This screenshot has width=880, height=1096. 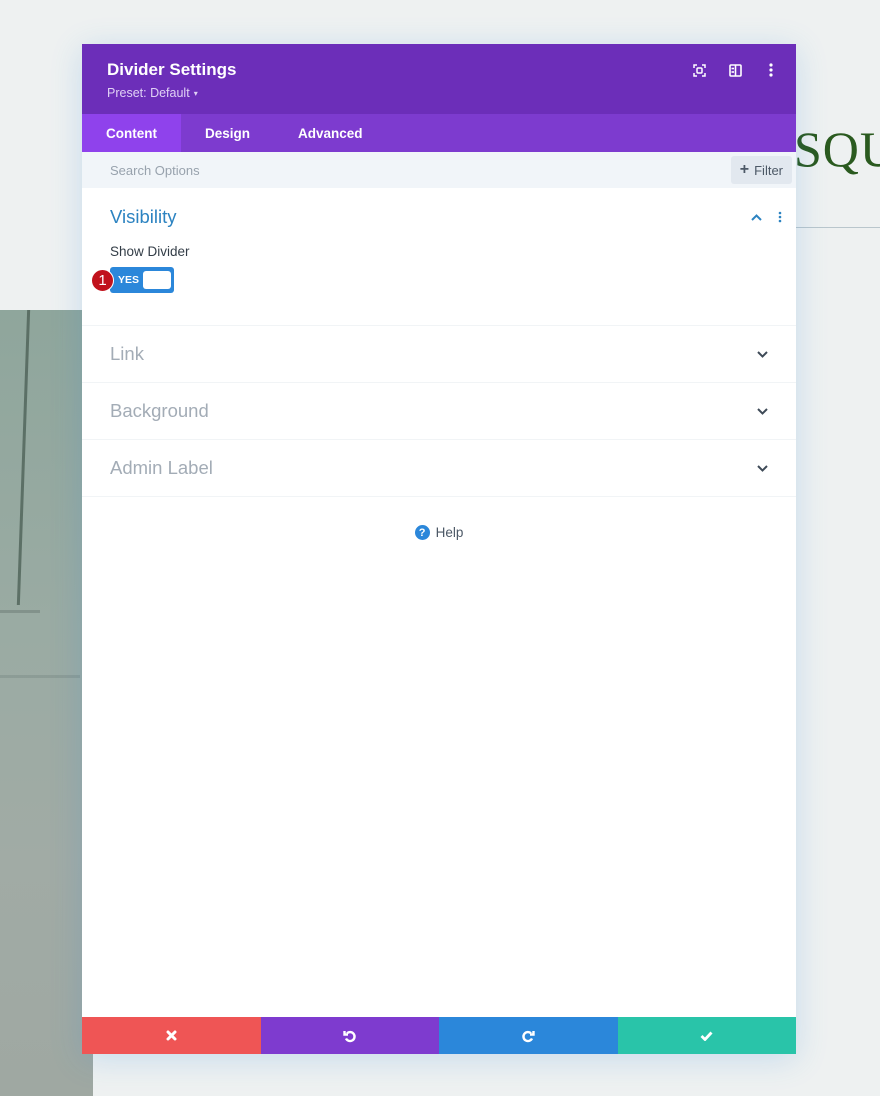 What do you see at coordinates (838, 227) in the screenshot?
I see `background-divider-line` at bounding box center [838, 227].